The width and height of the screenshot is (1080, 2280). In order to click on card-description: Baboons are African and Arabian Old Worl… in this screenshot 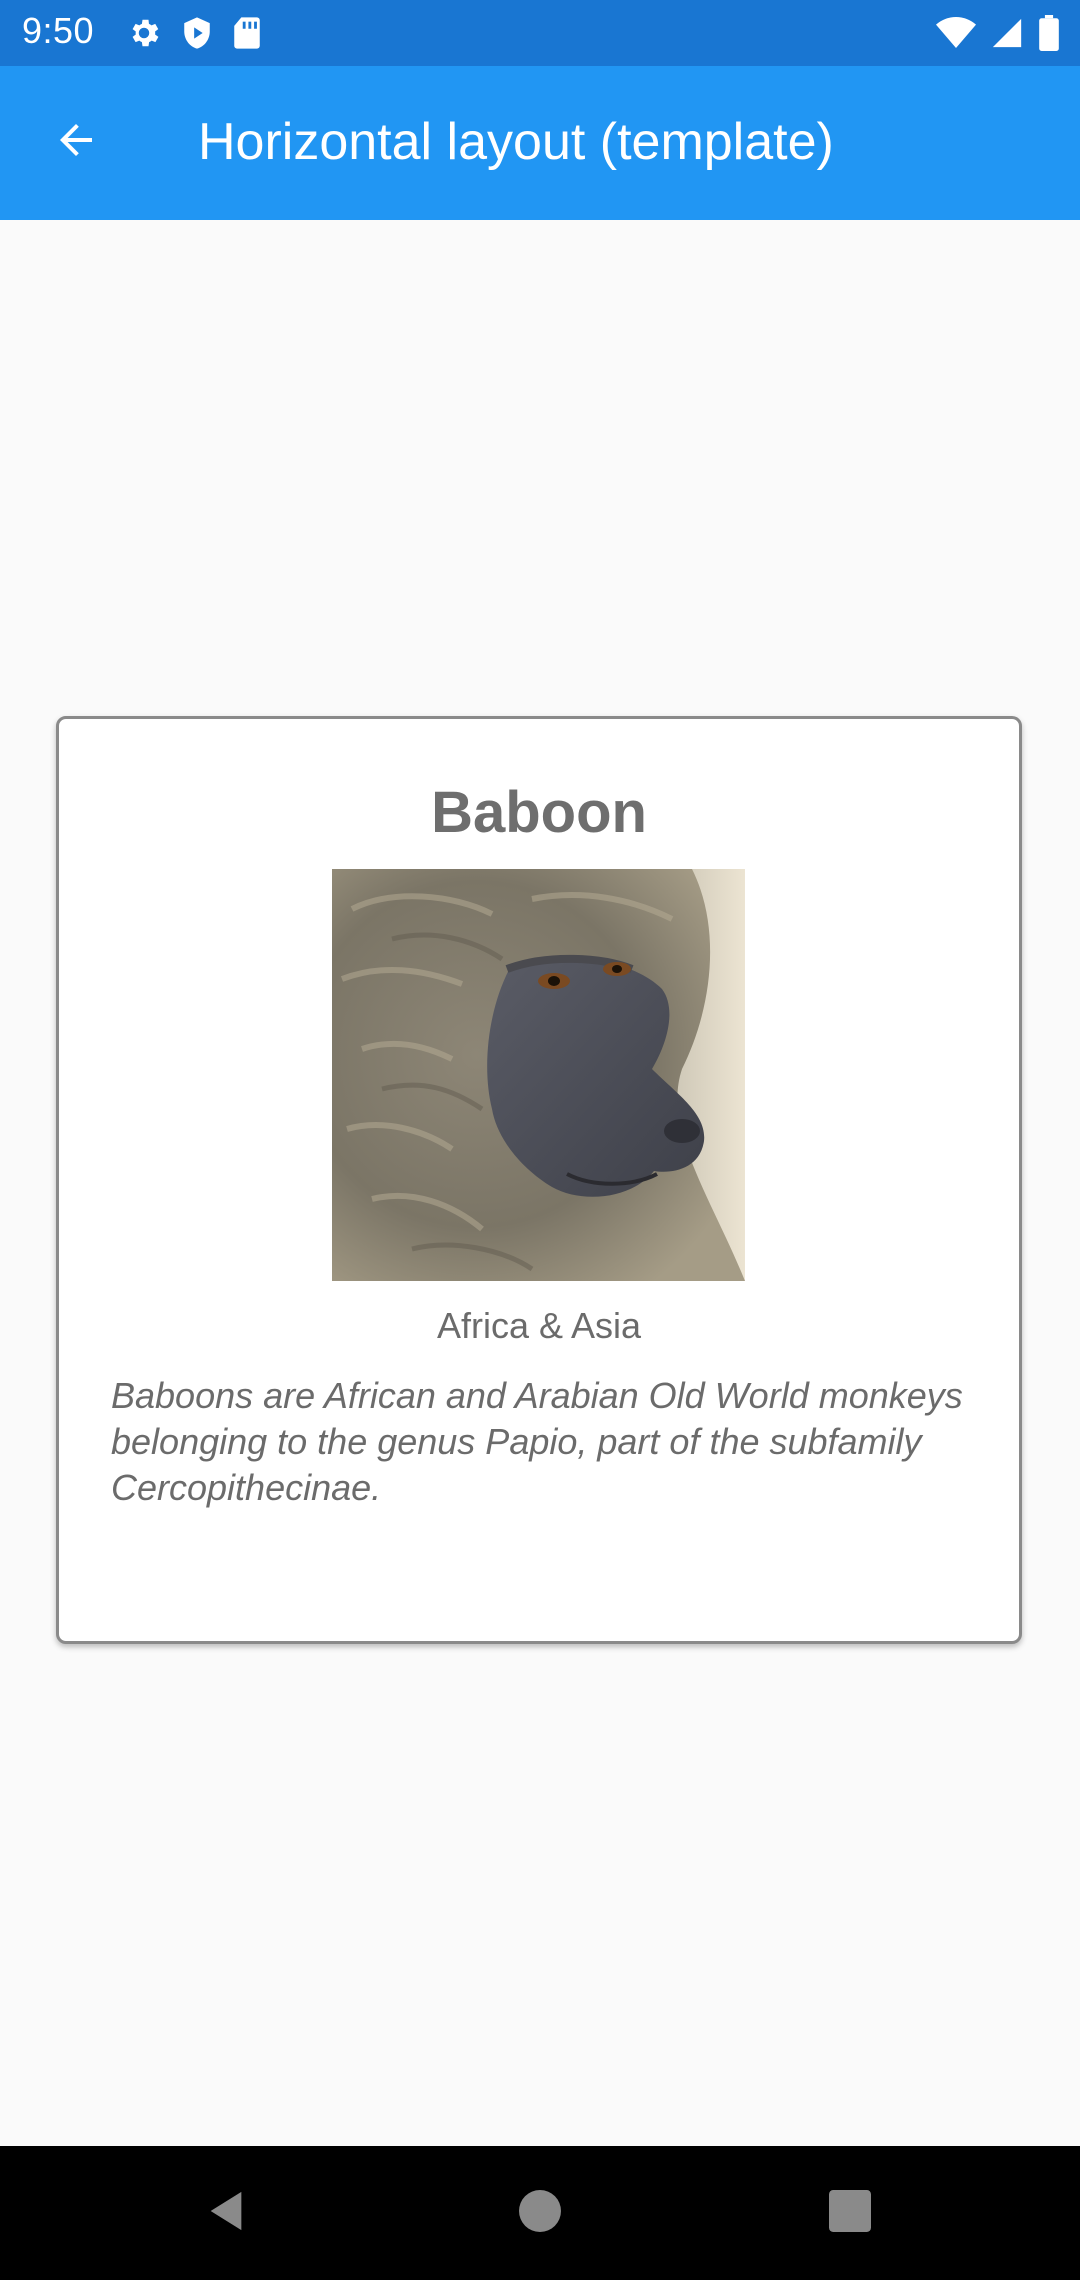, I will do `click(537, 1441)`.